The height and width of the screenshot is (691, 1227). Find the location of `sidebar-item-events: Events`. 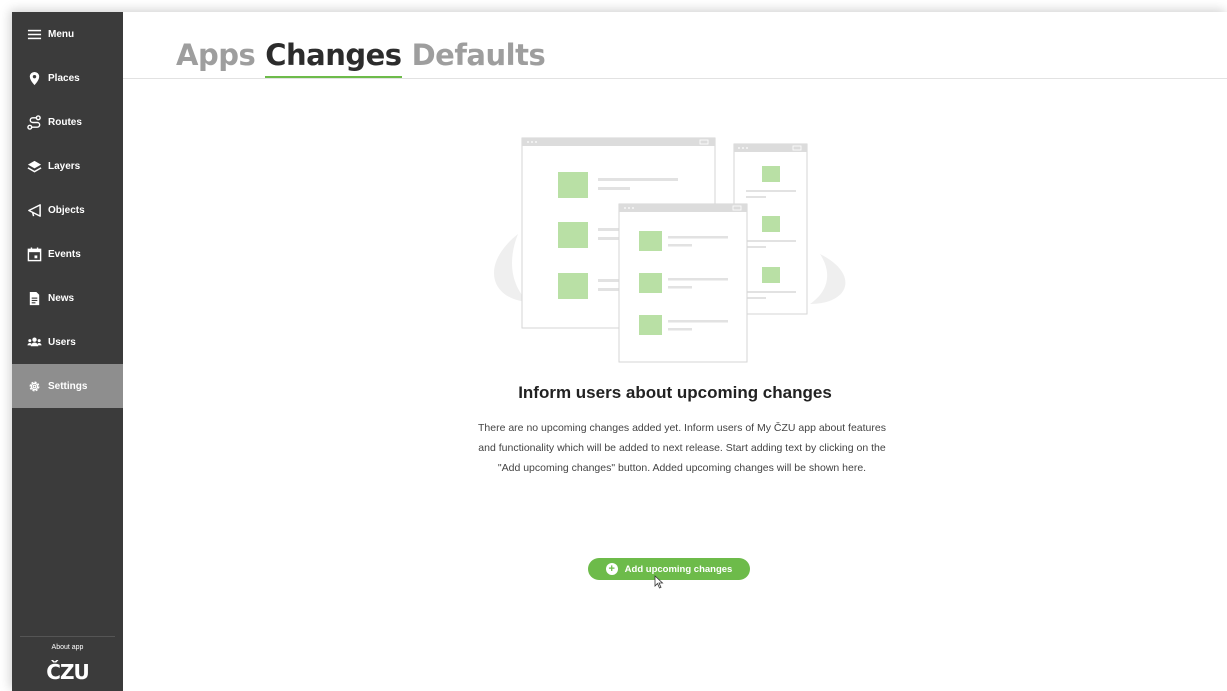

sidebar-item-events: Events is located at coordinates (67, 254).